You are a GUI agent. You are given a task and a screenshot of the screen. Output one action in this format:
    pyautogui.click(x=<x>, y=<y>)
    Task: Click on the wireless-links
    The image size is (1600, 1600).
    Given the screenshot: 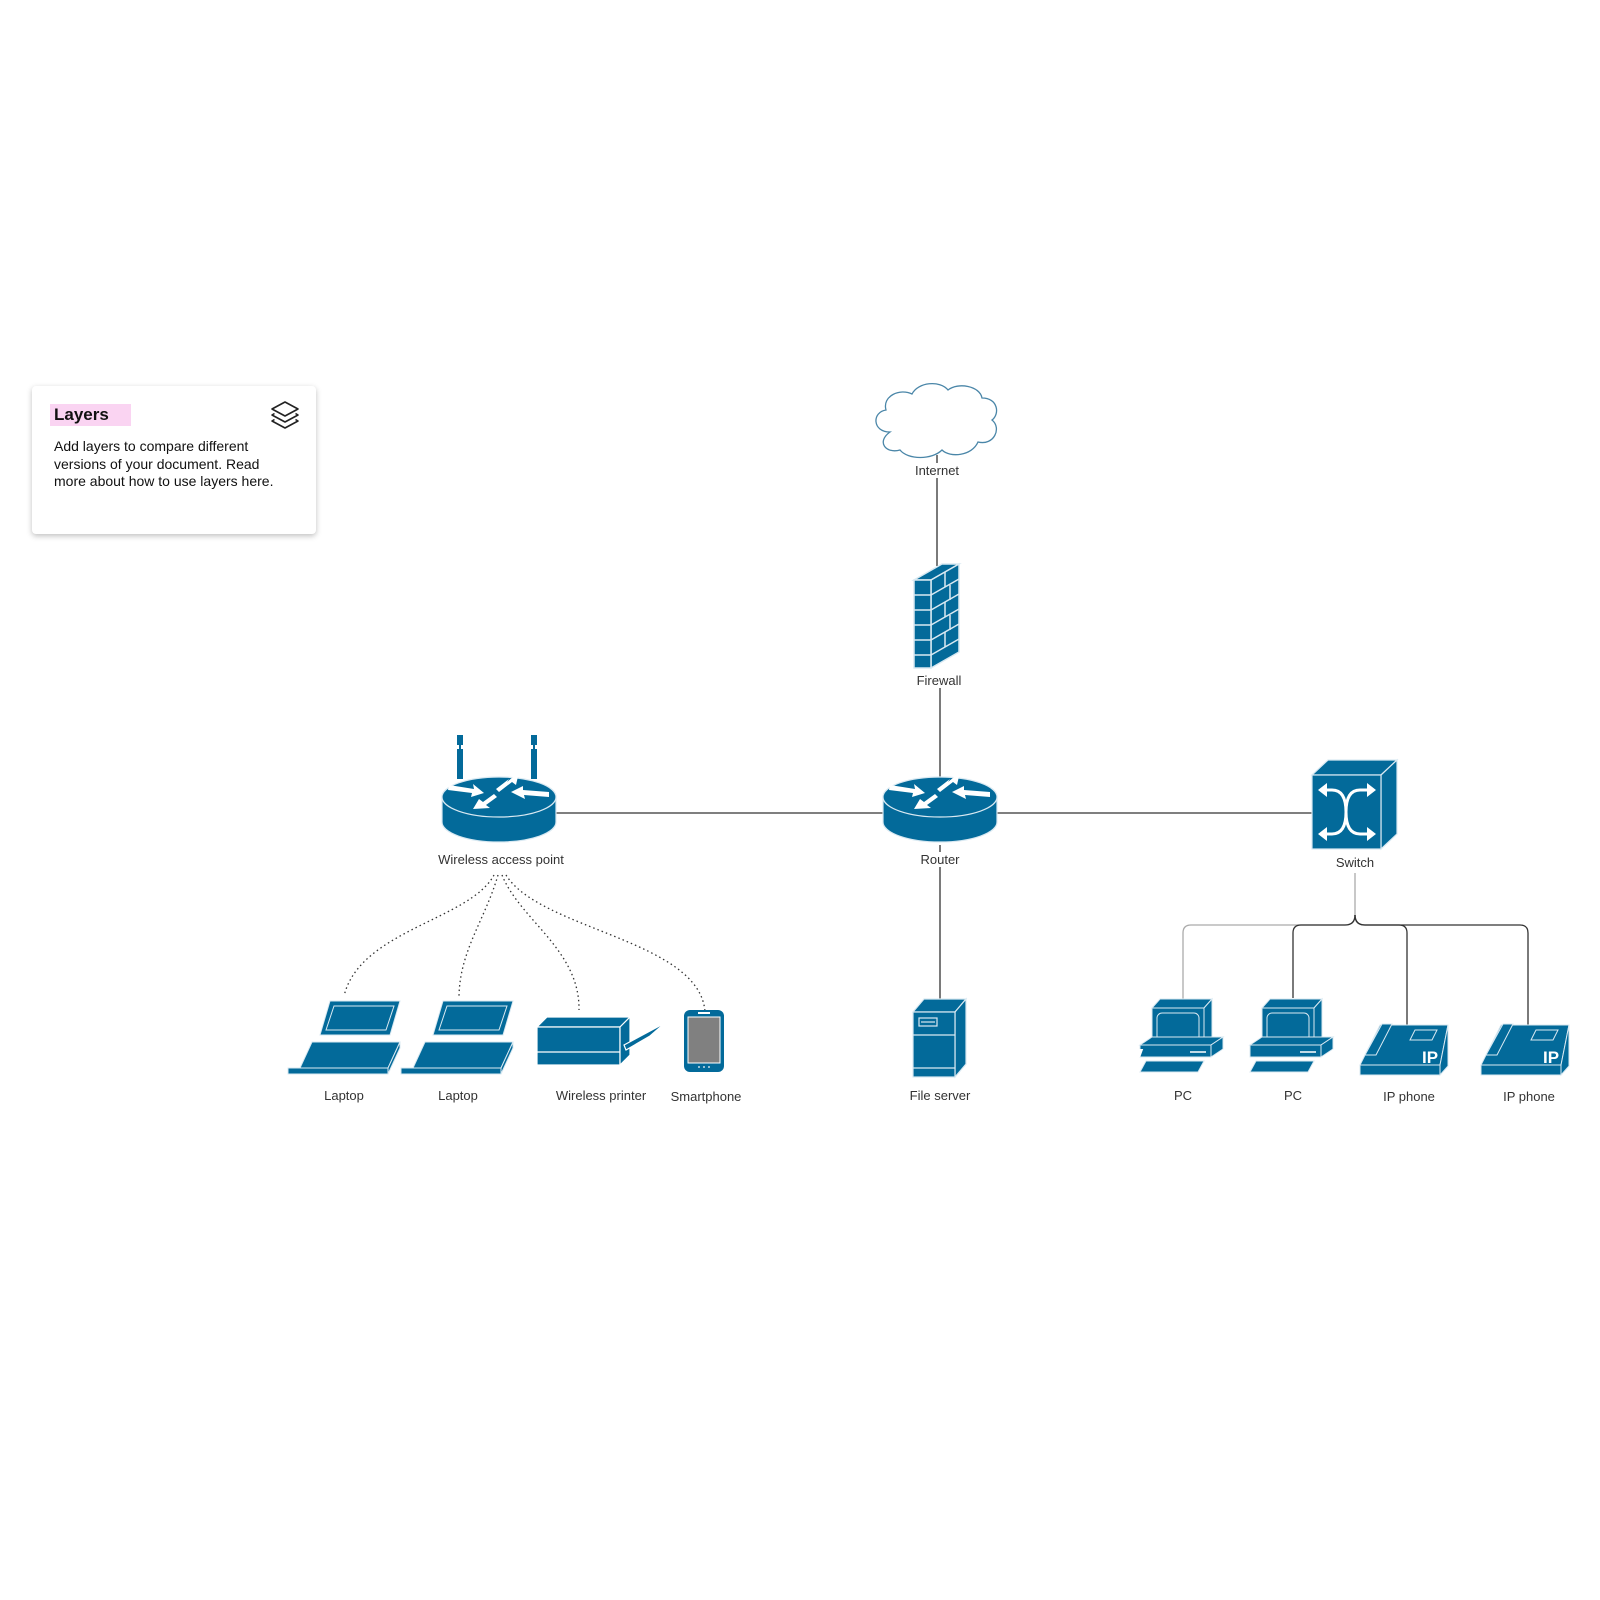 What is the action you would take?
    pyautogui.click(x=524, y=943)
    